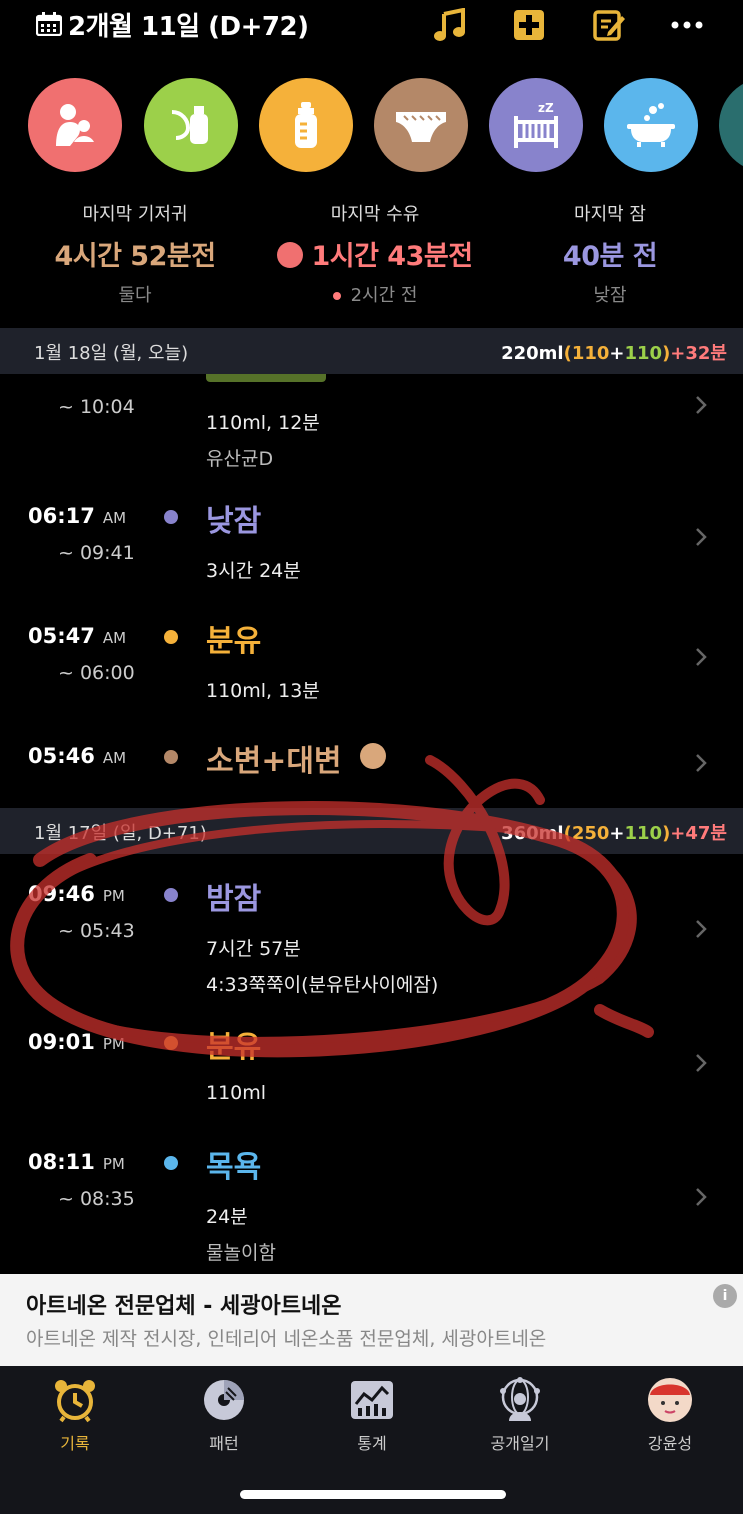  What do you see at coordinates (227, 1217) in the screenshot?
I see `entry-detail: 24분` at bounding box center [227, 1217].